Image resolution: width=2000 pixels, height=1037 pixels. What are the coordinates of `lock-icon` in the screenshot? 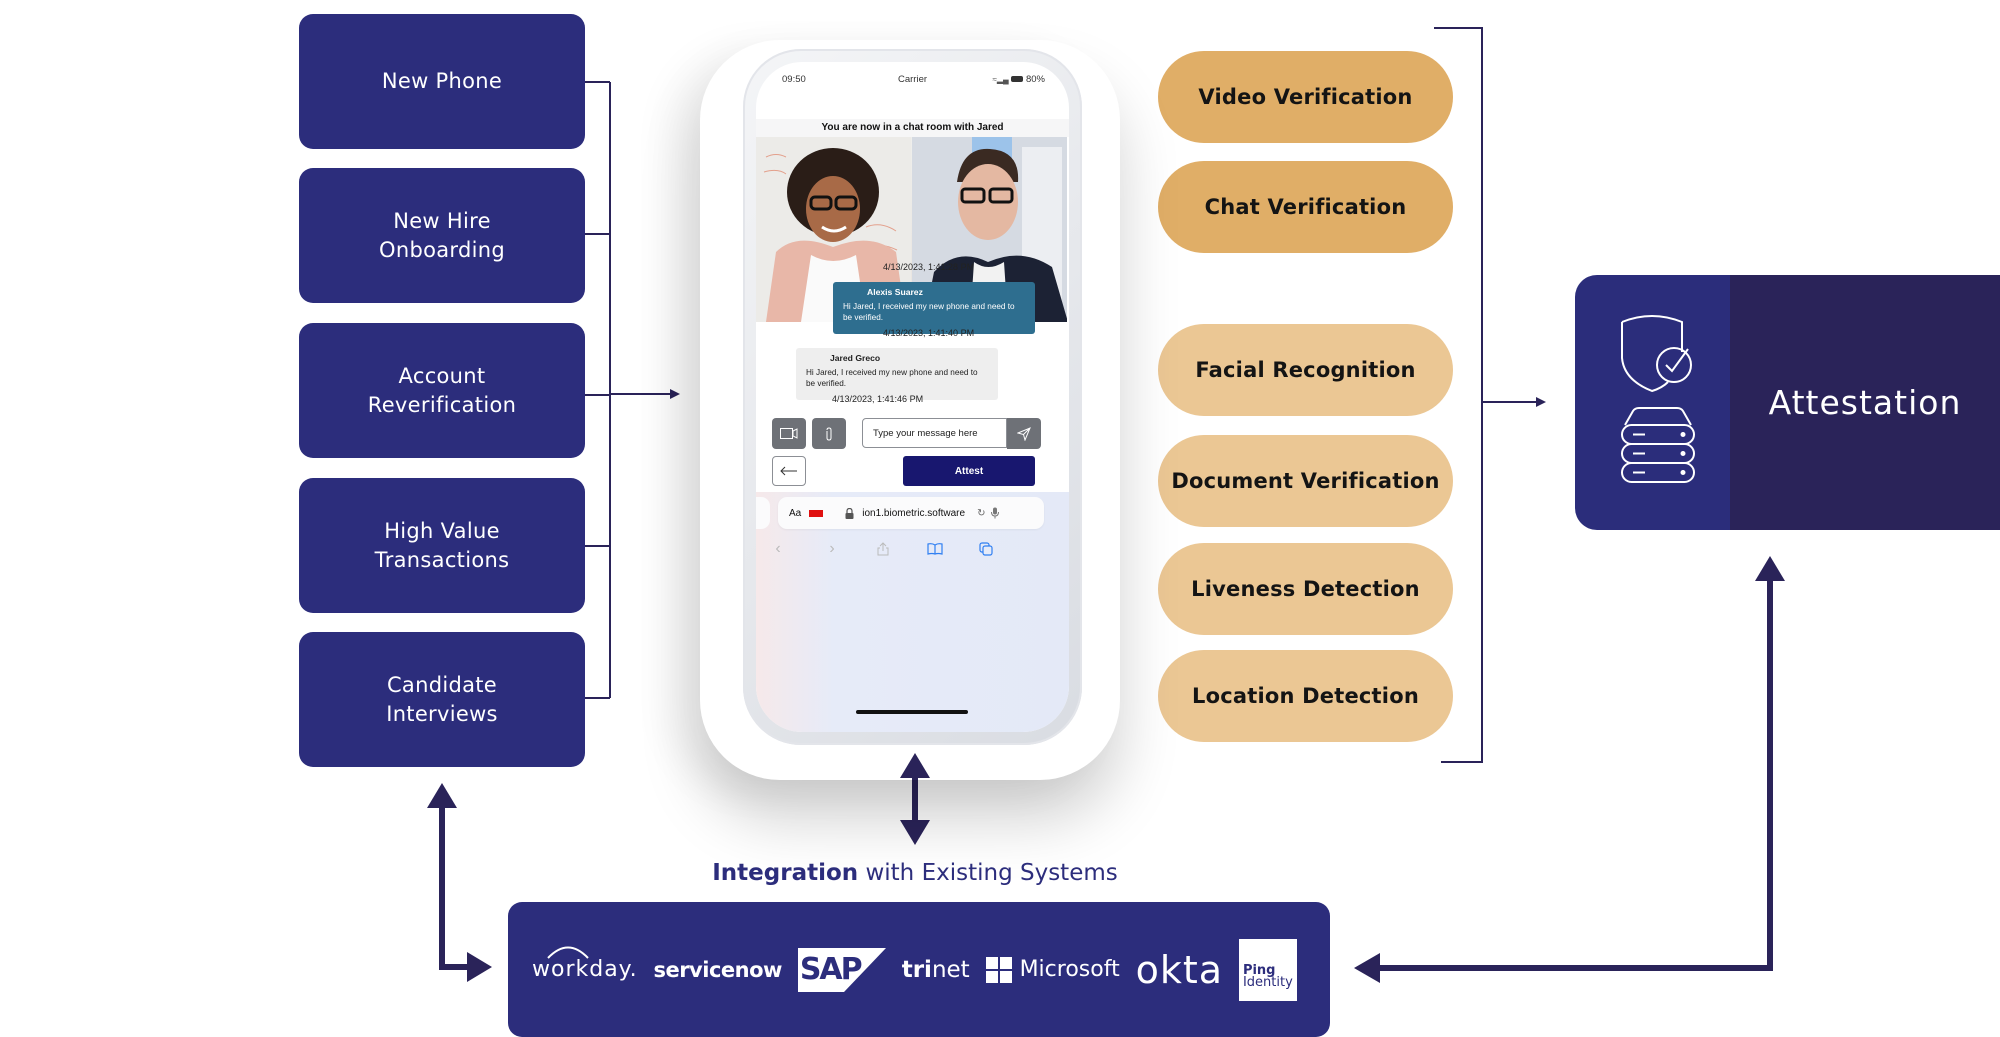 It's located at (849, 513).